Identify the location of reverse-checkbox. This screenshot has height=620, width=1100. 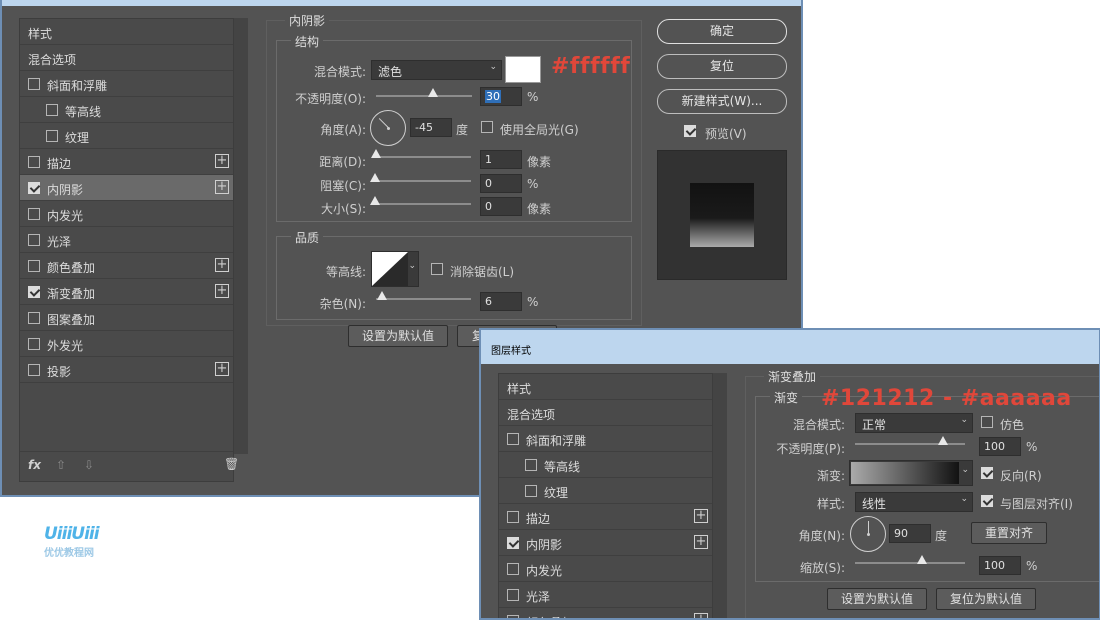
(987, 473).